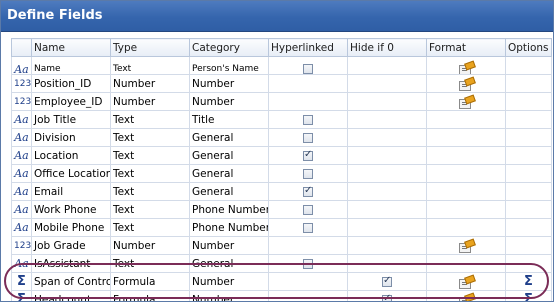 This screenshot has width=554, height=302. I want to click on table-row: Aa Email Text General, so click(281, 191).